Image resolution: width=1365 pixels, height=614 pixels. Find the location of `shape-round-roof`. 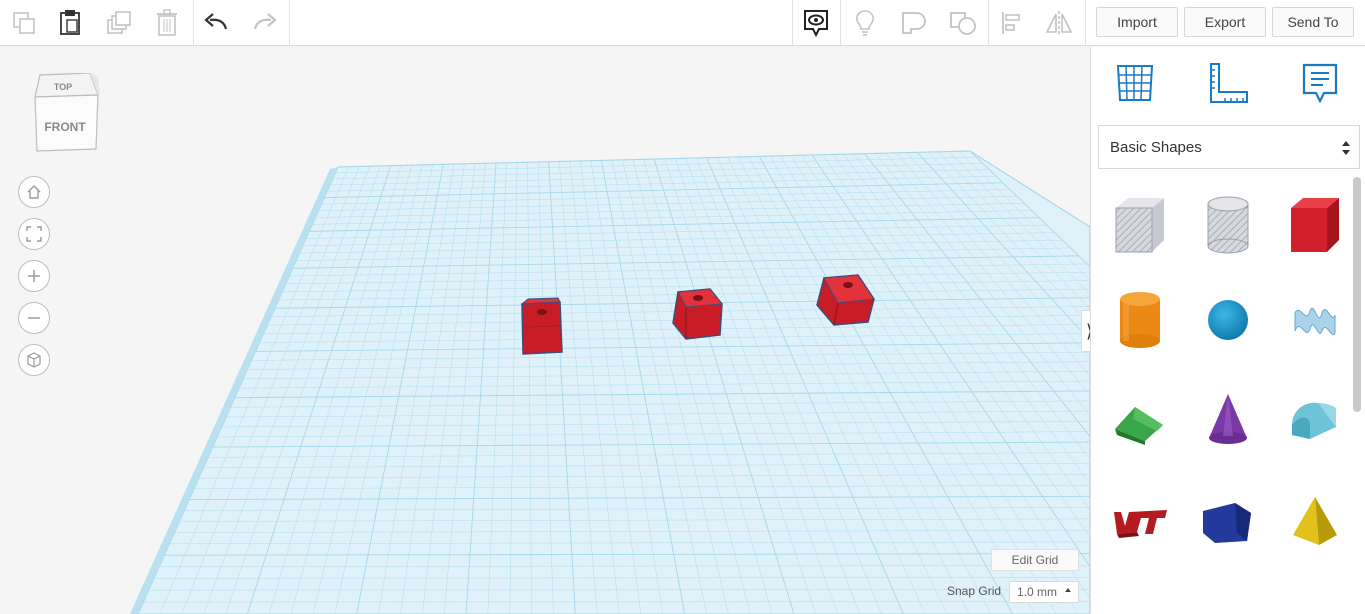

shape-round-roof is located at coordinates (1315, 420).